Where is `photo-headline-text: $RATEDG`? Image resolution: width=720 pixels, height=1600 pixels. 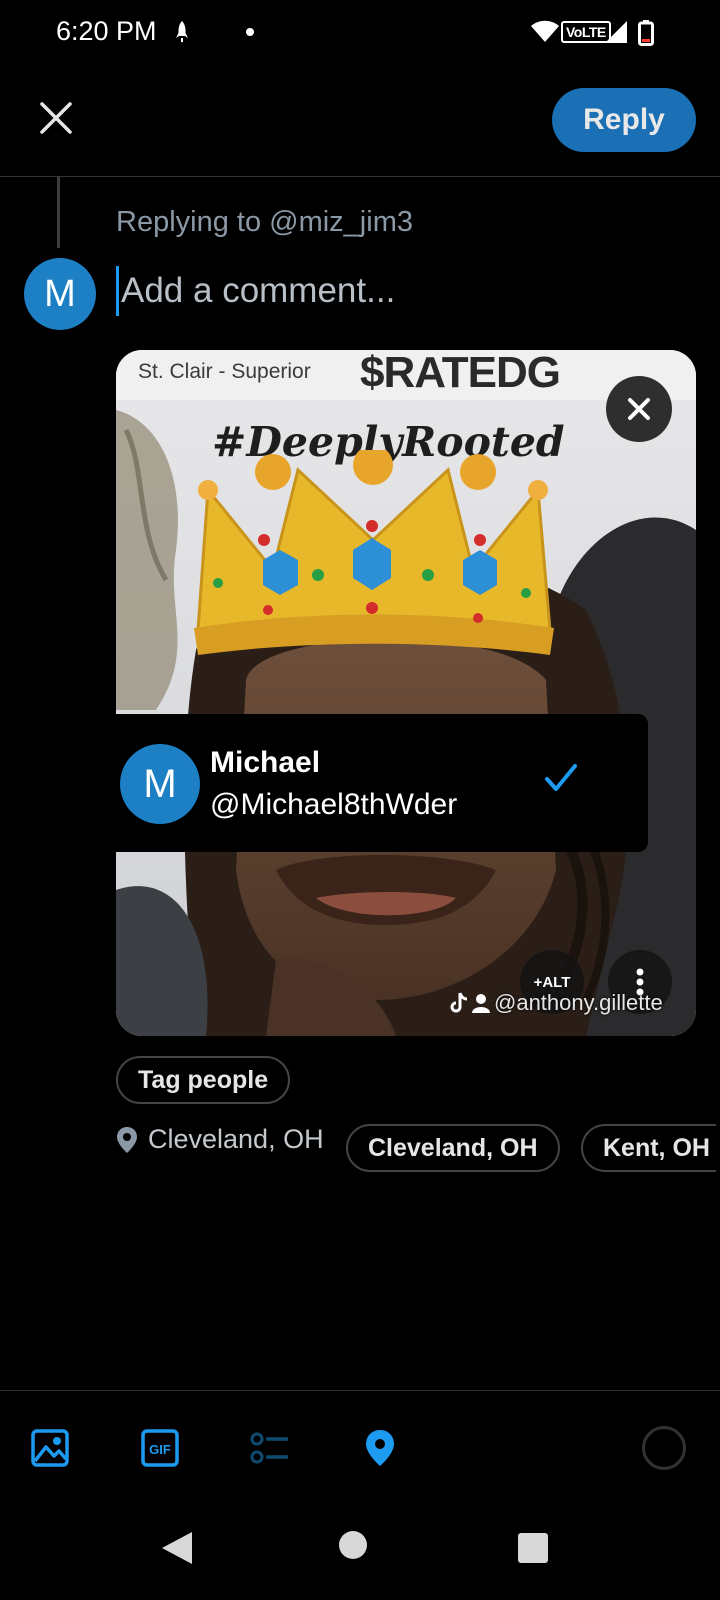
photo-headline-text: $RATEDG is located at coordinates (460, 373).